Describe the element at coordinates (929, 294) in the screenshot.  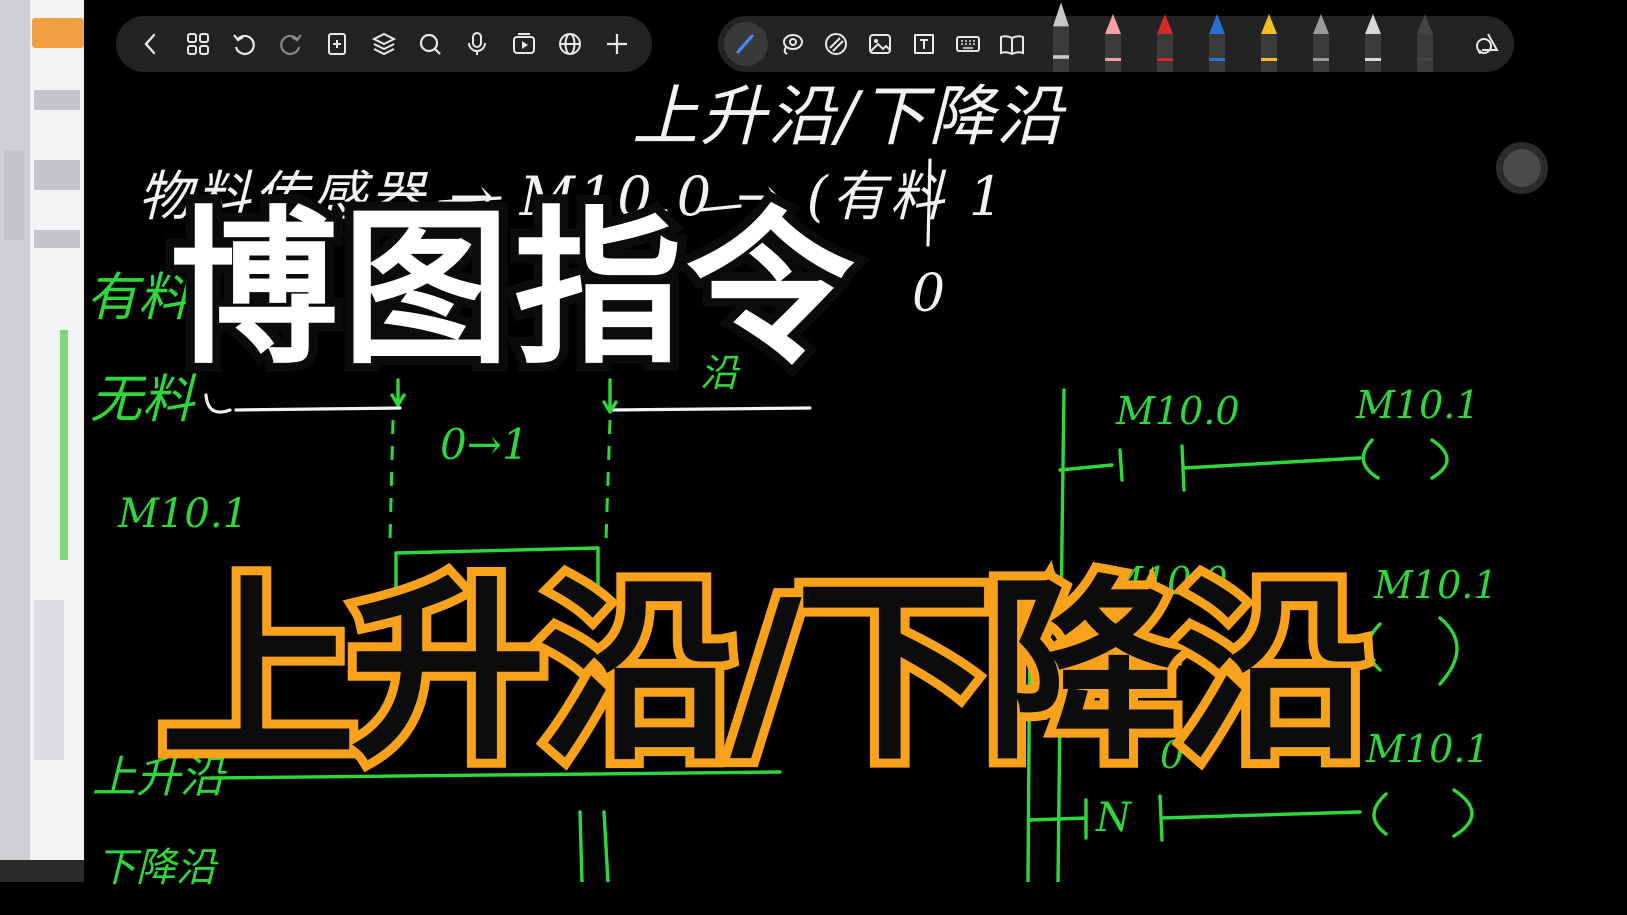
I see `handwritten-zero: 0` at that location.